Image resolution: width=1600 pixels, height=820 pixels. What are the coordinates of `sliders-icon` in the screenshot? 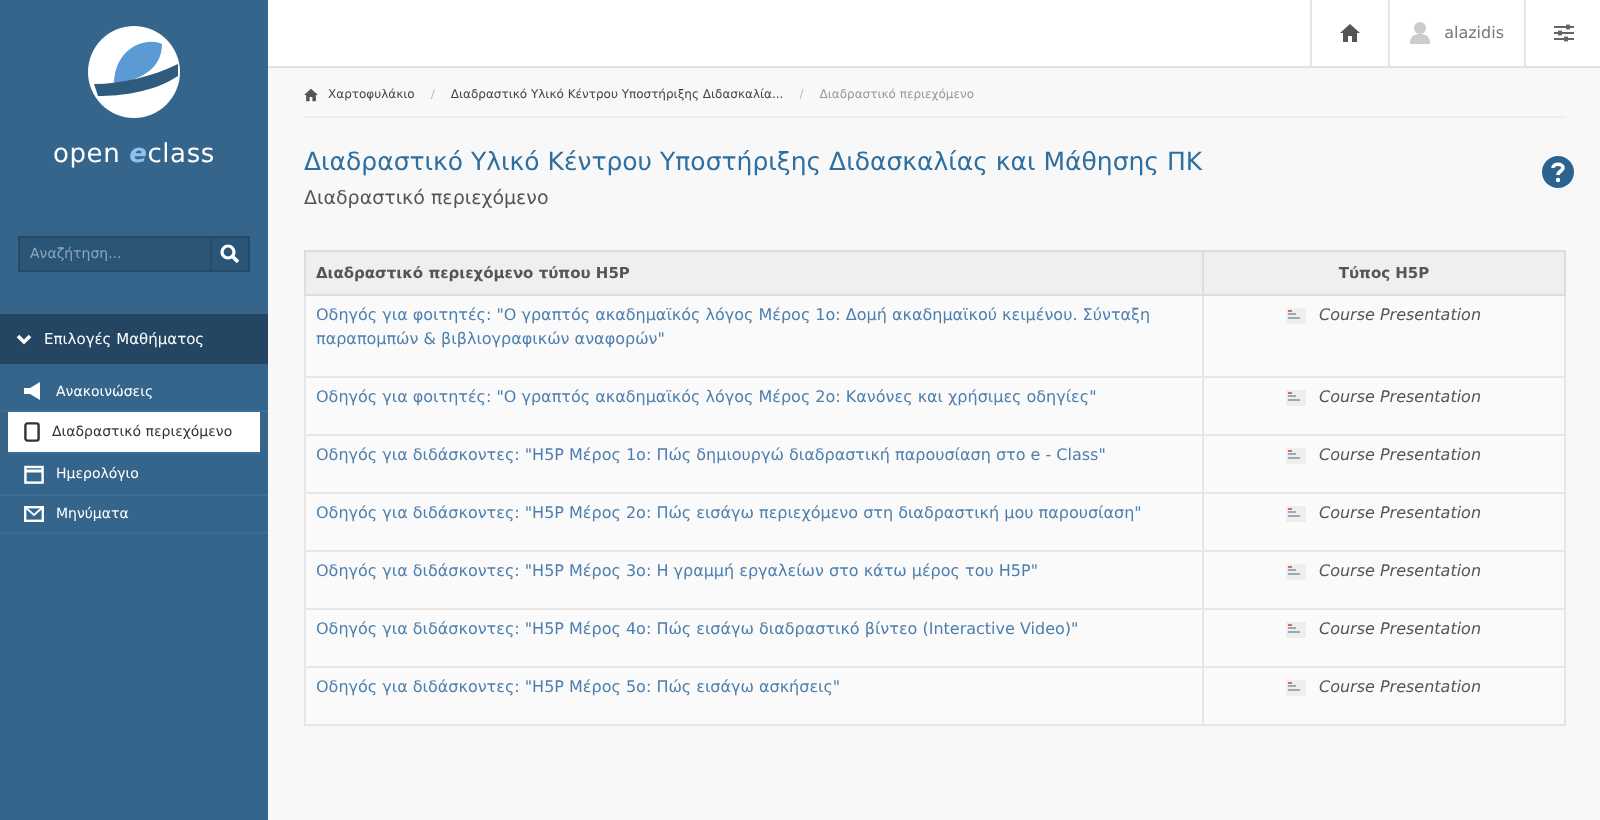 It's located at (1564, 33).